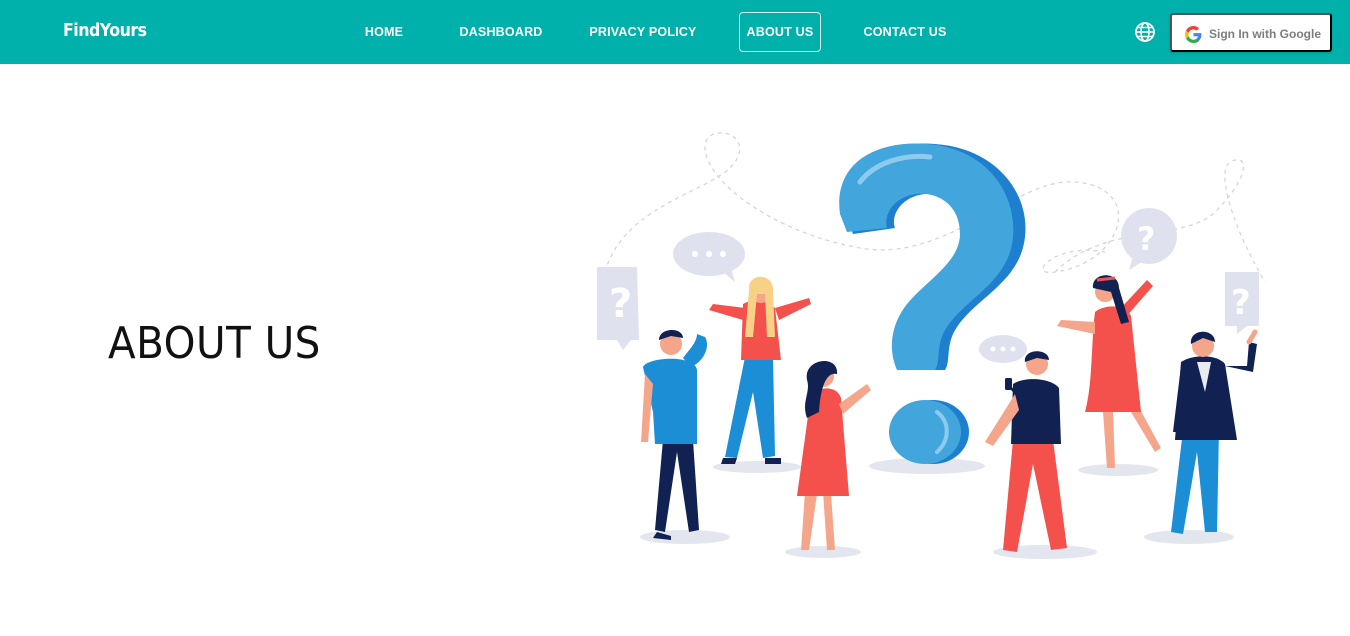 Image resolution: width=1350 pixels, height=636 pixels. What do you see at coordinates (905, 32) in the screenshot?
I see `nav-contact-us: CONTACT US` at bounding box center [905, 32].